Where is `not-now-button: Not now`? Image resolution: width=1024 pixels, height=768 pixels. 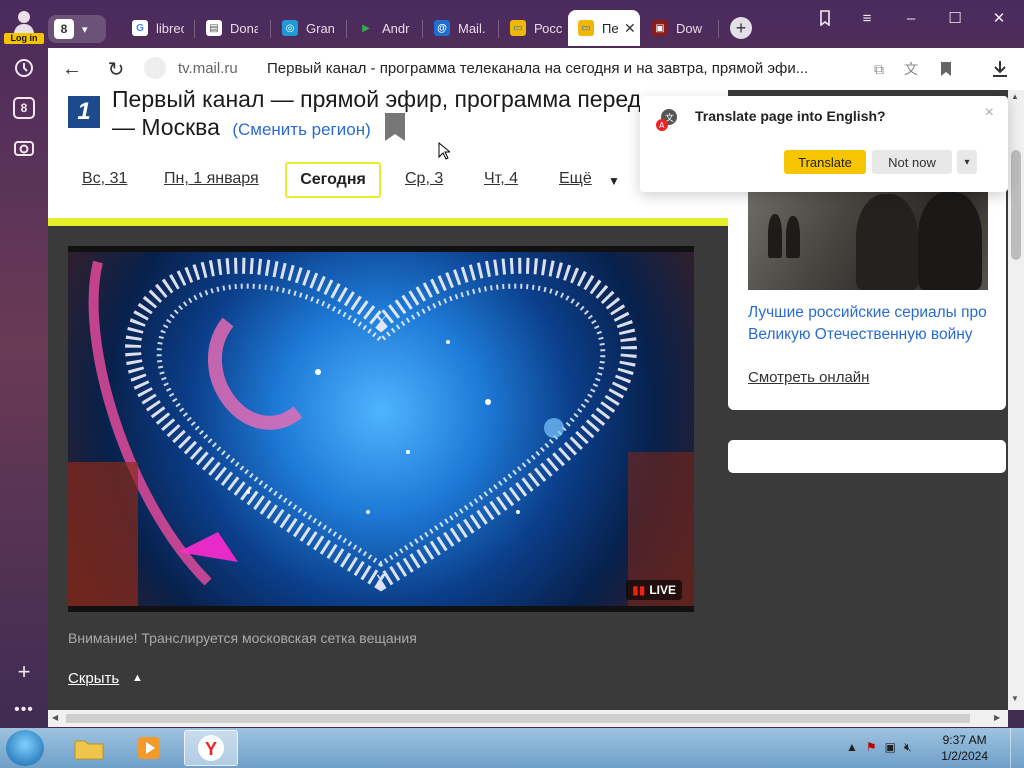 not-now-button: Not now is located at coordinates (912, 162).